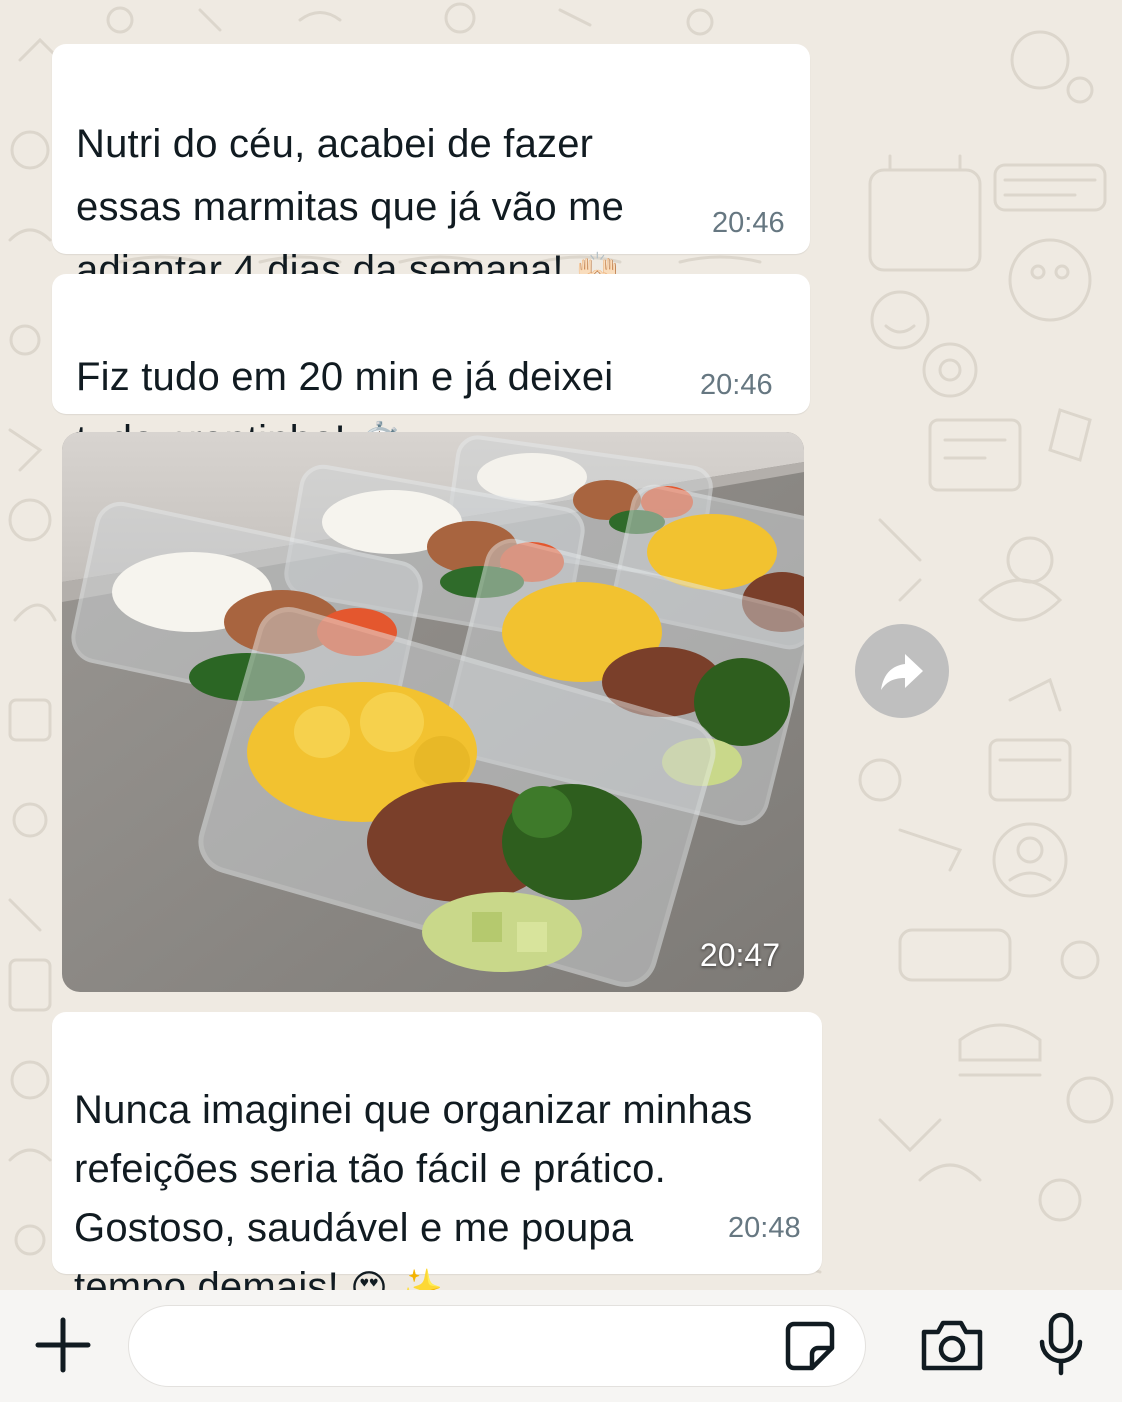 This screenshot has height=1402, width=1122. Describe the element at coordinates (739, 955) in the screenshot. I see `image-timestamp: 20:47` at that location.